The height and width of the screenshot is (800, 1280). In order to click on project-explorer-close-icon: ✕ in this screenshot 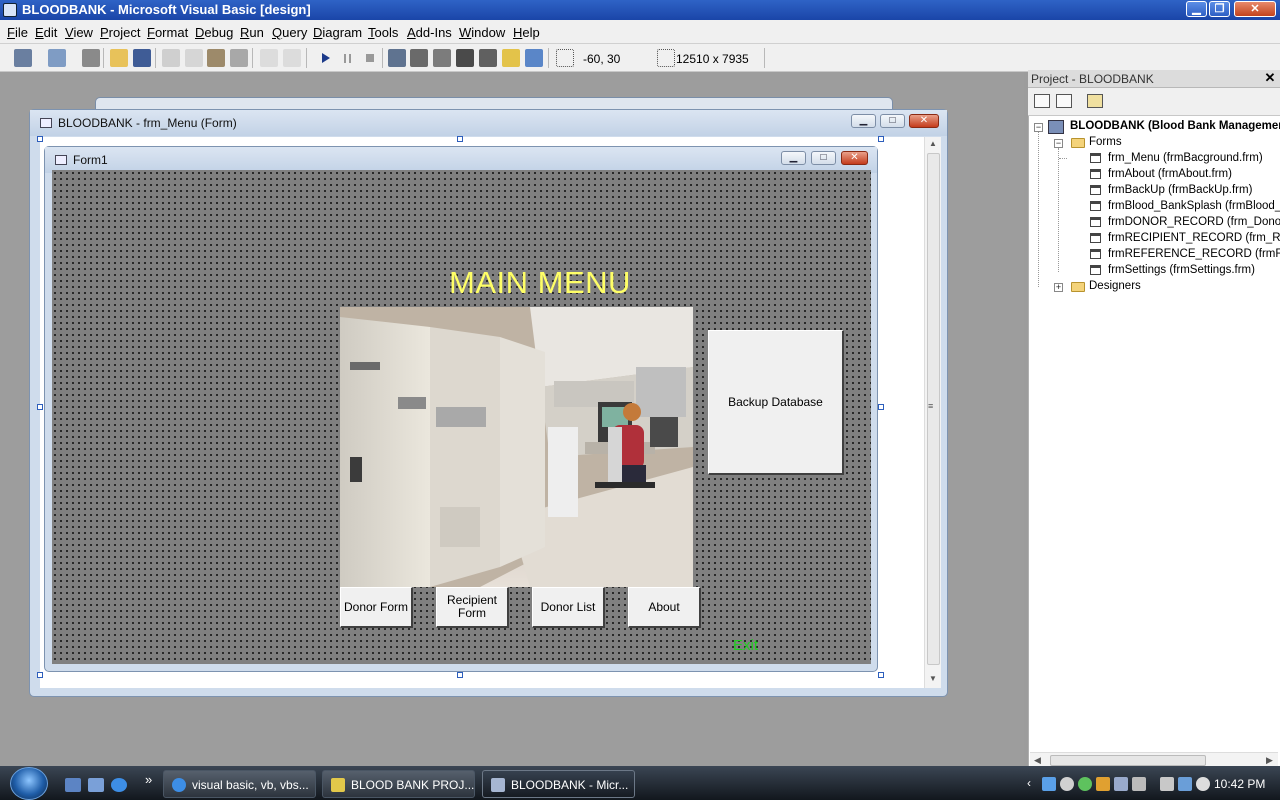, I will do `click(1270, 78)`.